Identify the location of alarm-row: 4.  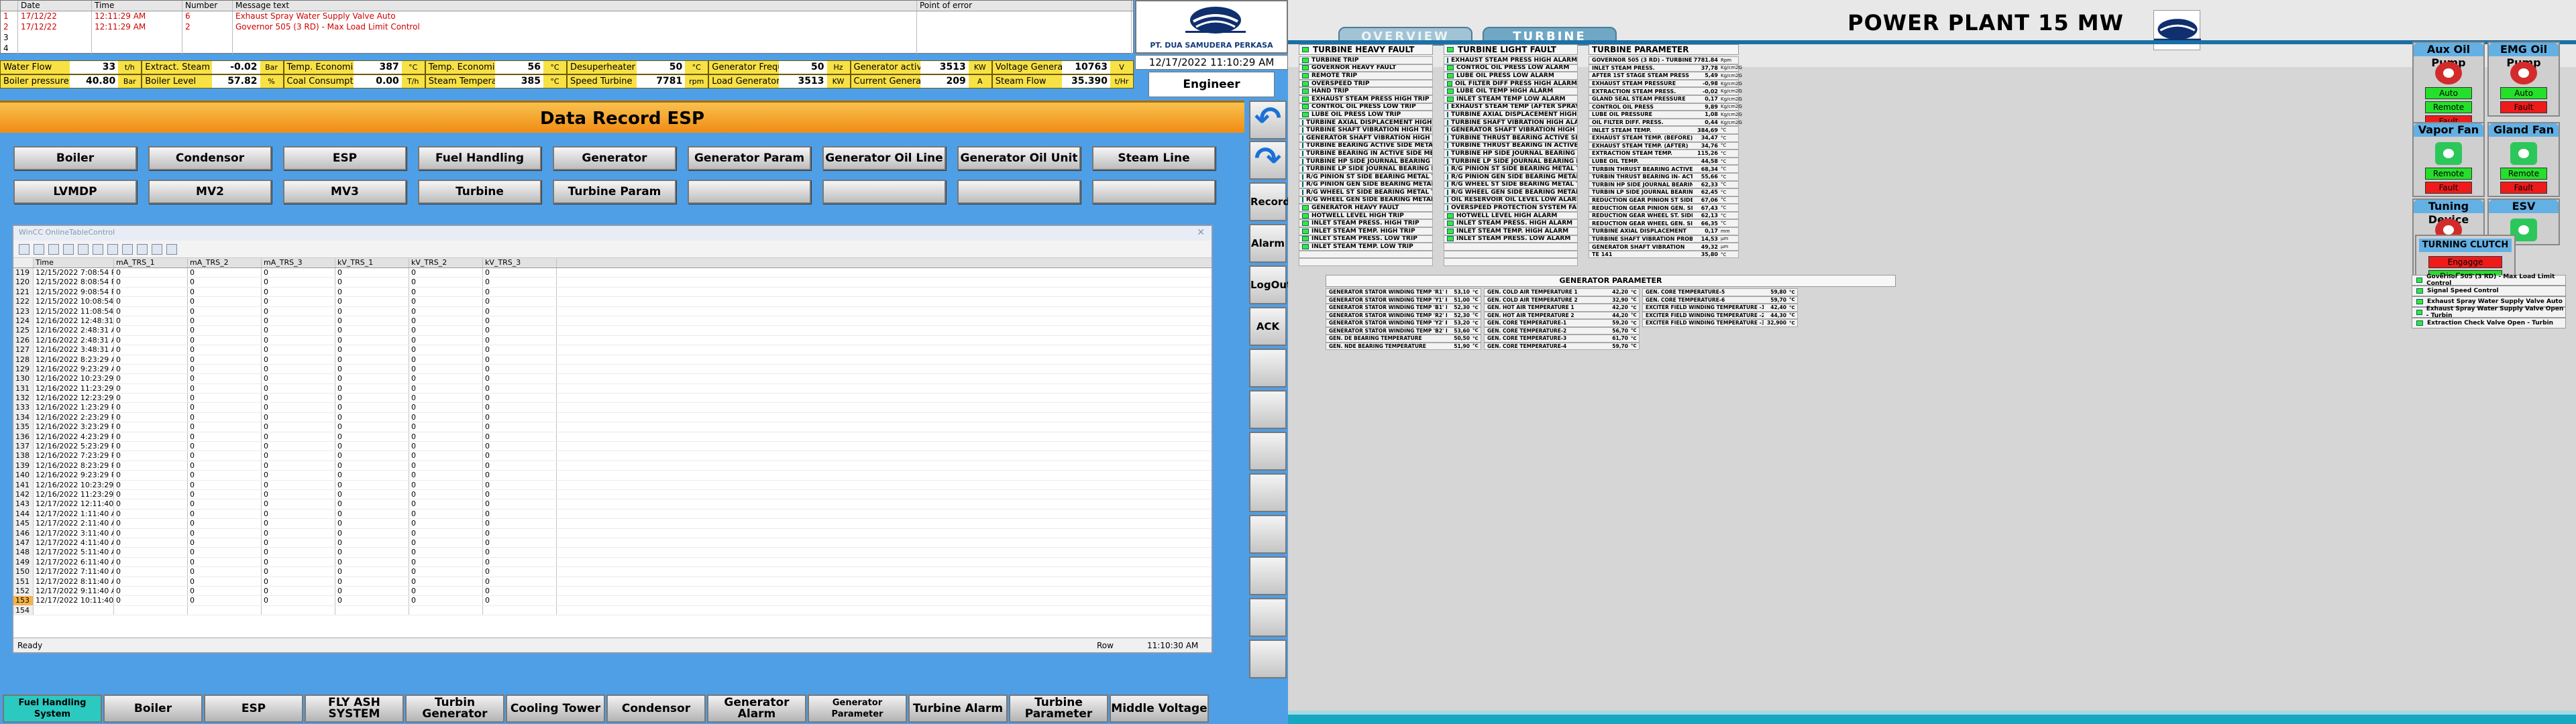
(567, 49).